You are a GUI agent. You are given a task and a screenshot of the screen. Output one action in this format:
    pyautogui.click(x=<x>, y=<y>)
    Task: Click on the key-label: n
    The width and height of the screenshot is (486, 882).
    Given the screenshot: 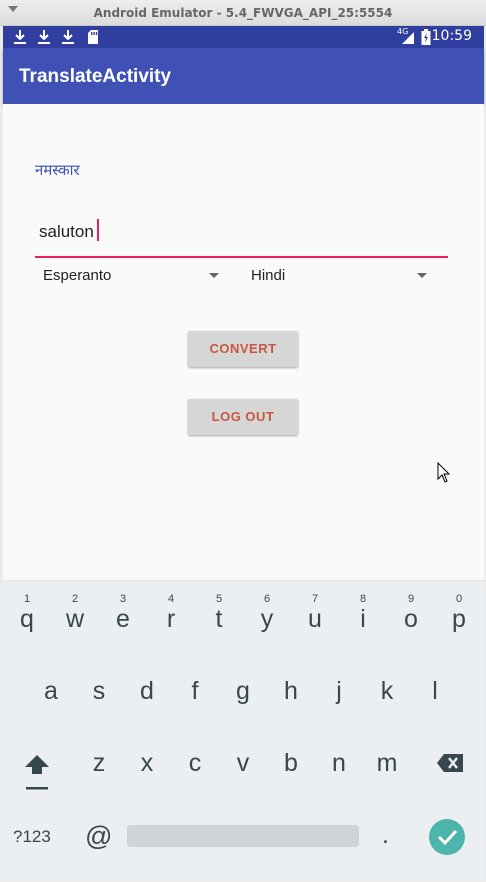 What is the action you would take?
    pyautogui.click(x=339, y=763)
    